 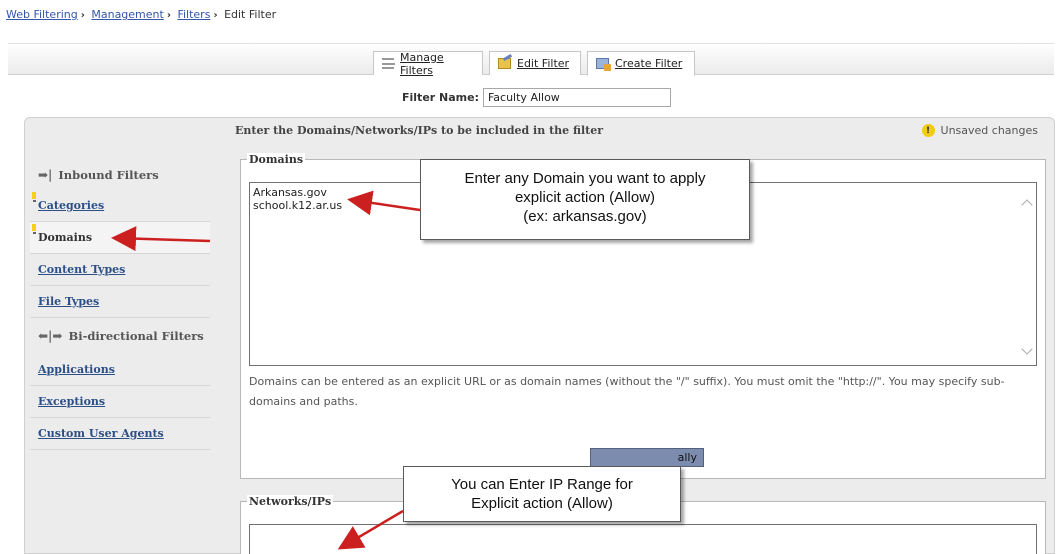 What do you see at coordinates (290, 192) in the screenshot?
I see `domain-entry: Arkansas.gov` at bounding box center [290, 192].